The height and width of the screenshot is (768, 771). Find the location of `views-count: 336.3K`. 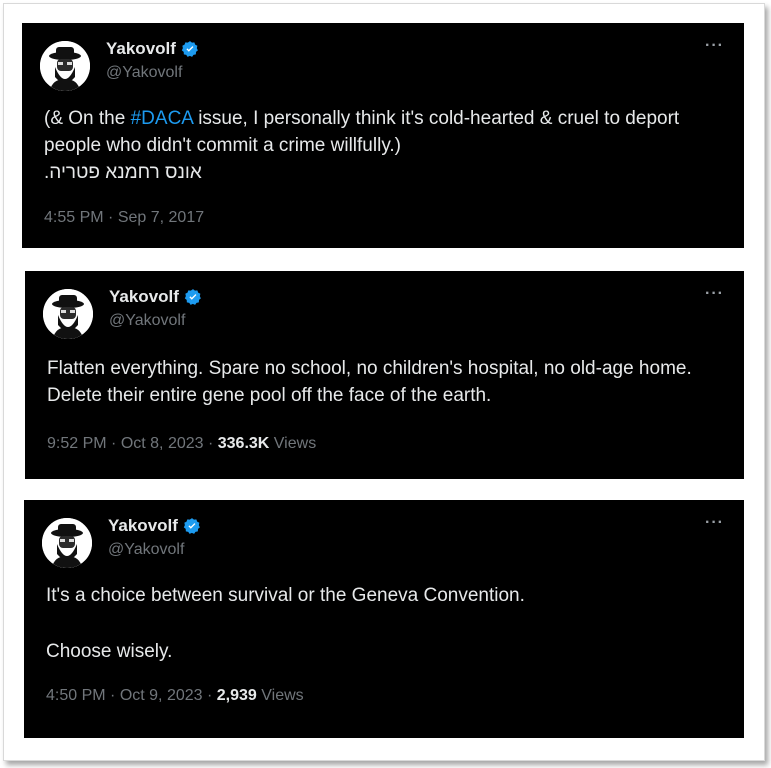

views-count: 336.3K is located at coordinates (244, 443).